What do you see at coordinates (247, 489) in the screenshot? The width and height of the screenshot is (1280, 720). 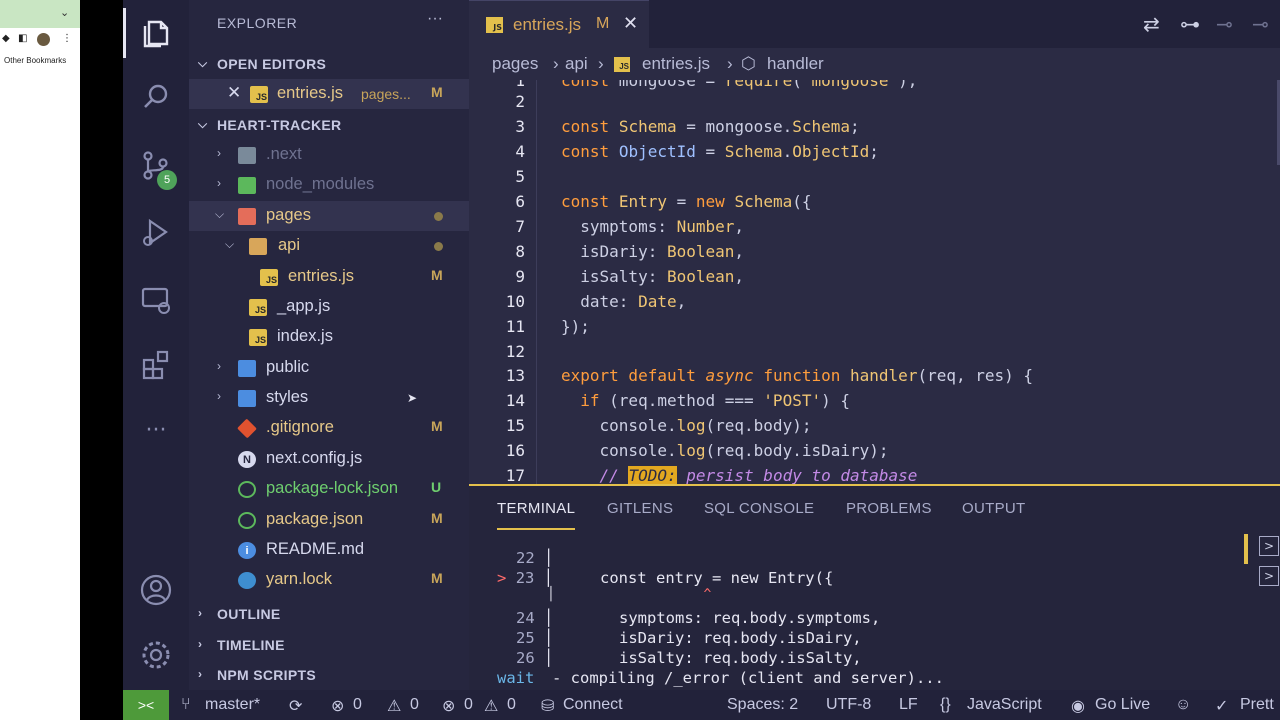 I see `nodejs-icon` at bounding box center [247, 489].